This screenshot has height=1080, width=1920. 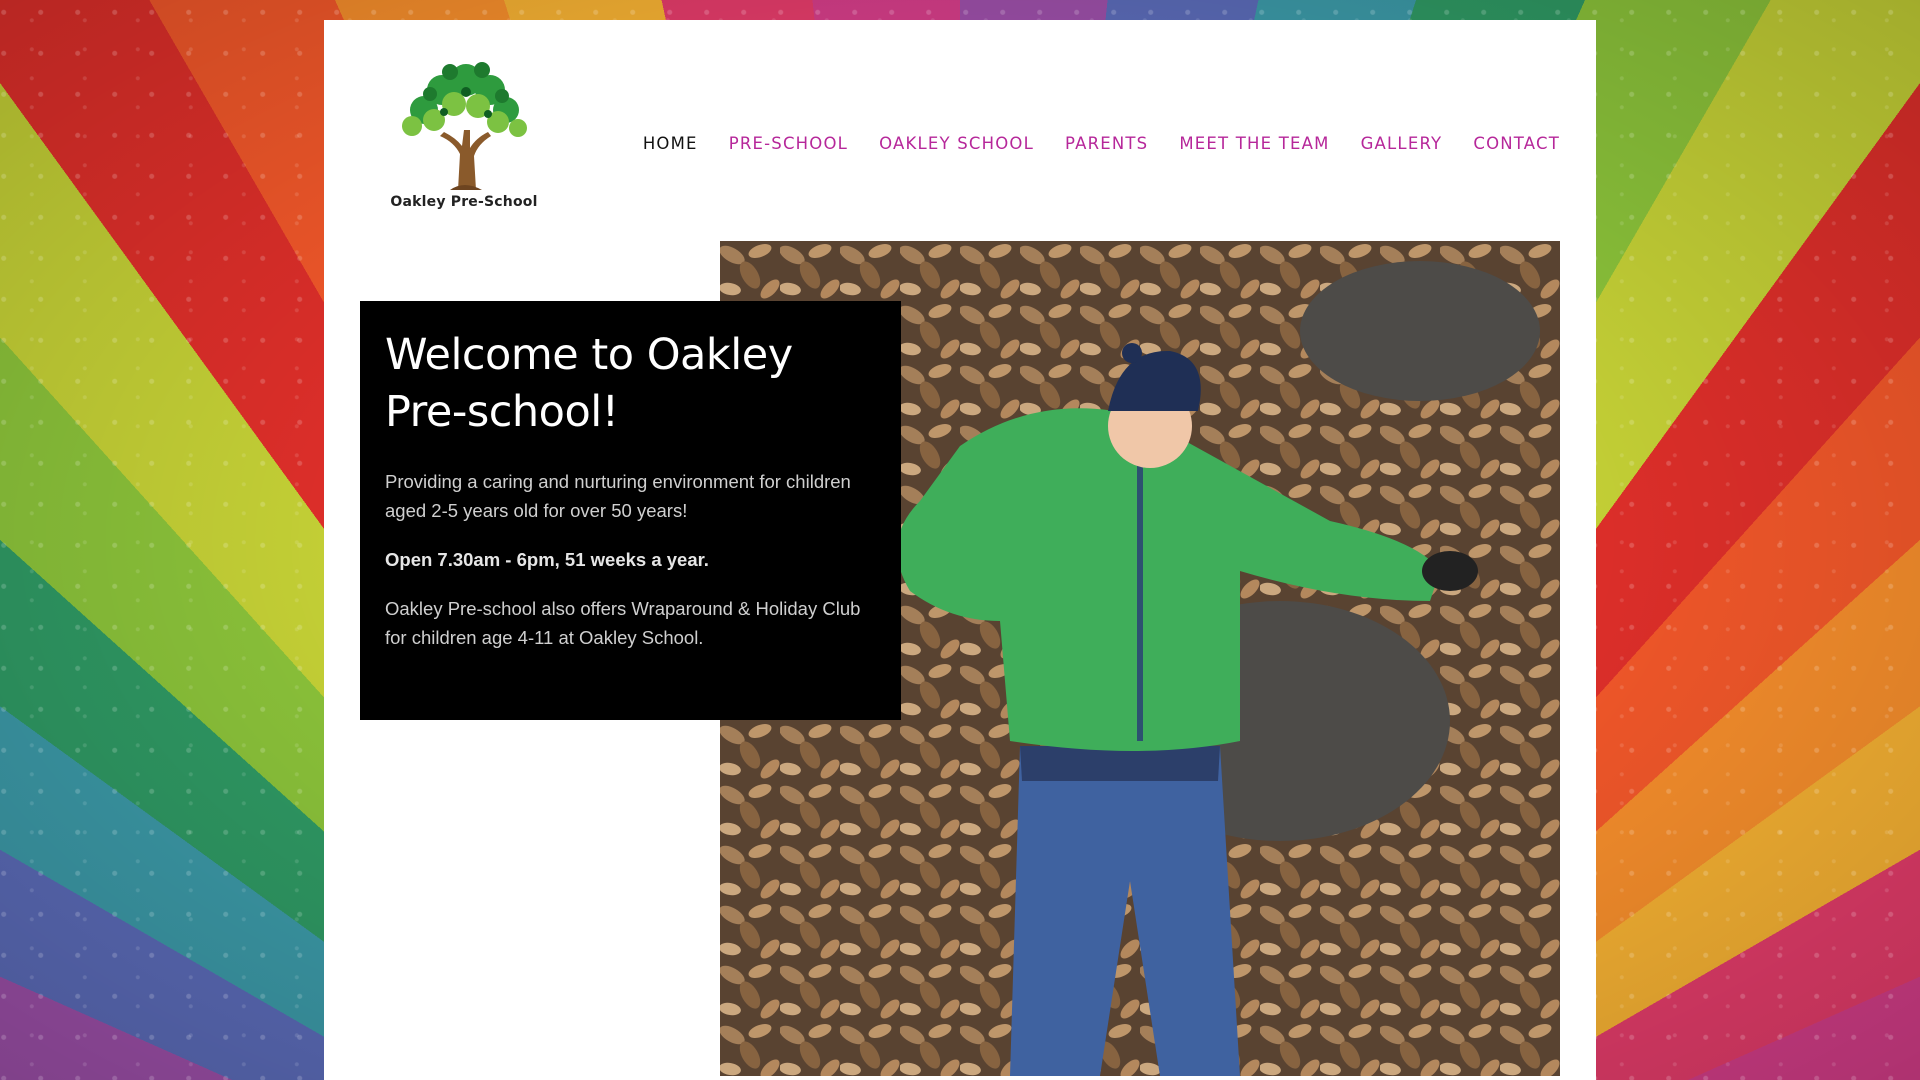 What do you see at coordinates (1402, 143) in the screenshot?
I see `nav-gallery: GALLERY` at bounding box center [1402, 143].